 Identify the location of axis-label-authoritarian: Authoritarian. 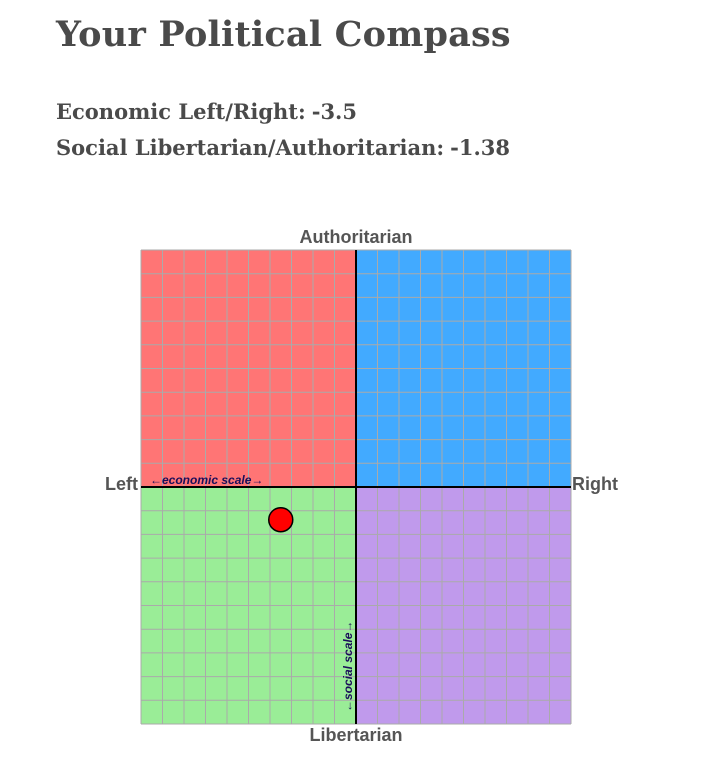
(355, 237).